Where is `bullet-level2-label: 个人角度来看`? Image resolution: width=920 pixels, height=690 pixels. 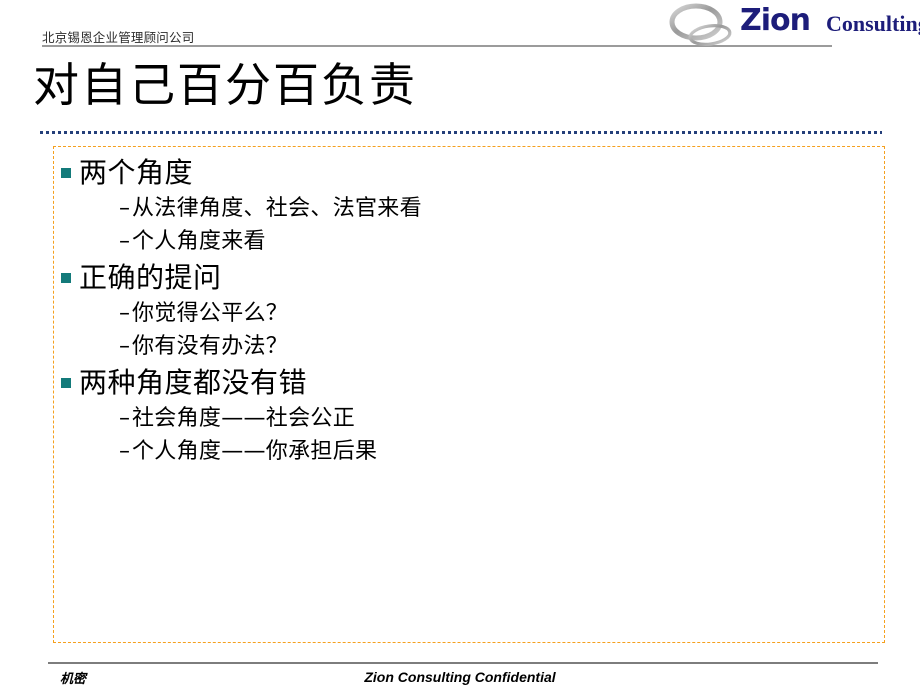
bullet-level2-label: 个人角度来看 is located at coordinates (199, 241).